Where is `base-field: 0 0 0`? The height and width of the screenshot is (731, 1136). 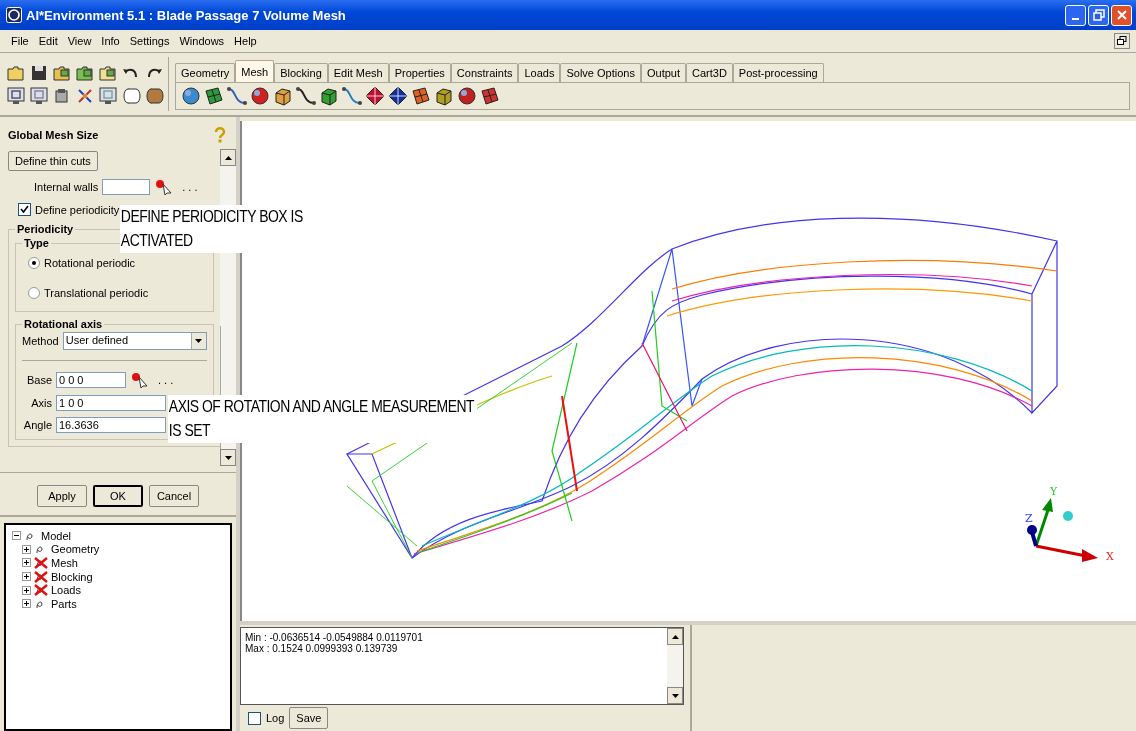
base-field: 0 0 0 is located at coordinates (91, 380).